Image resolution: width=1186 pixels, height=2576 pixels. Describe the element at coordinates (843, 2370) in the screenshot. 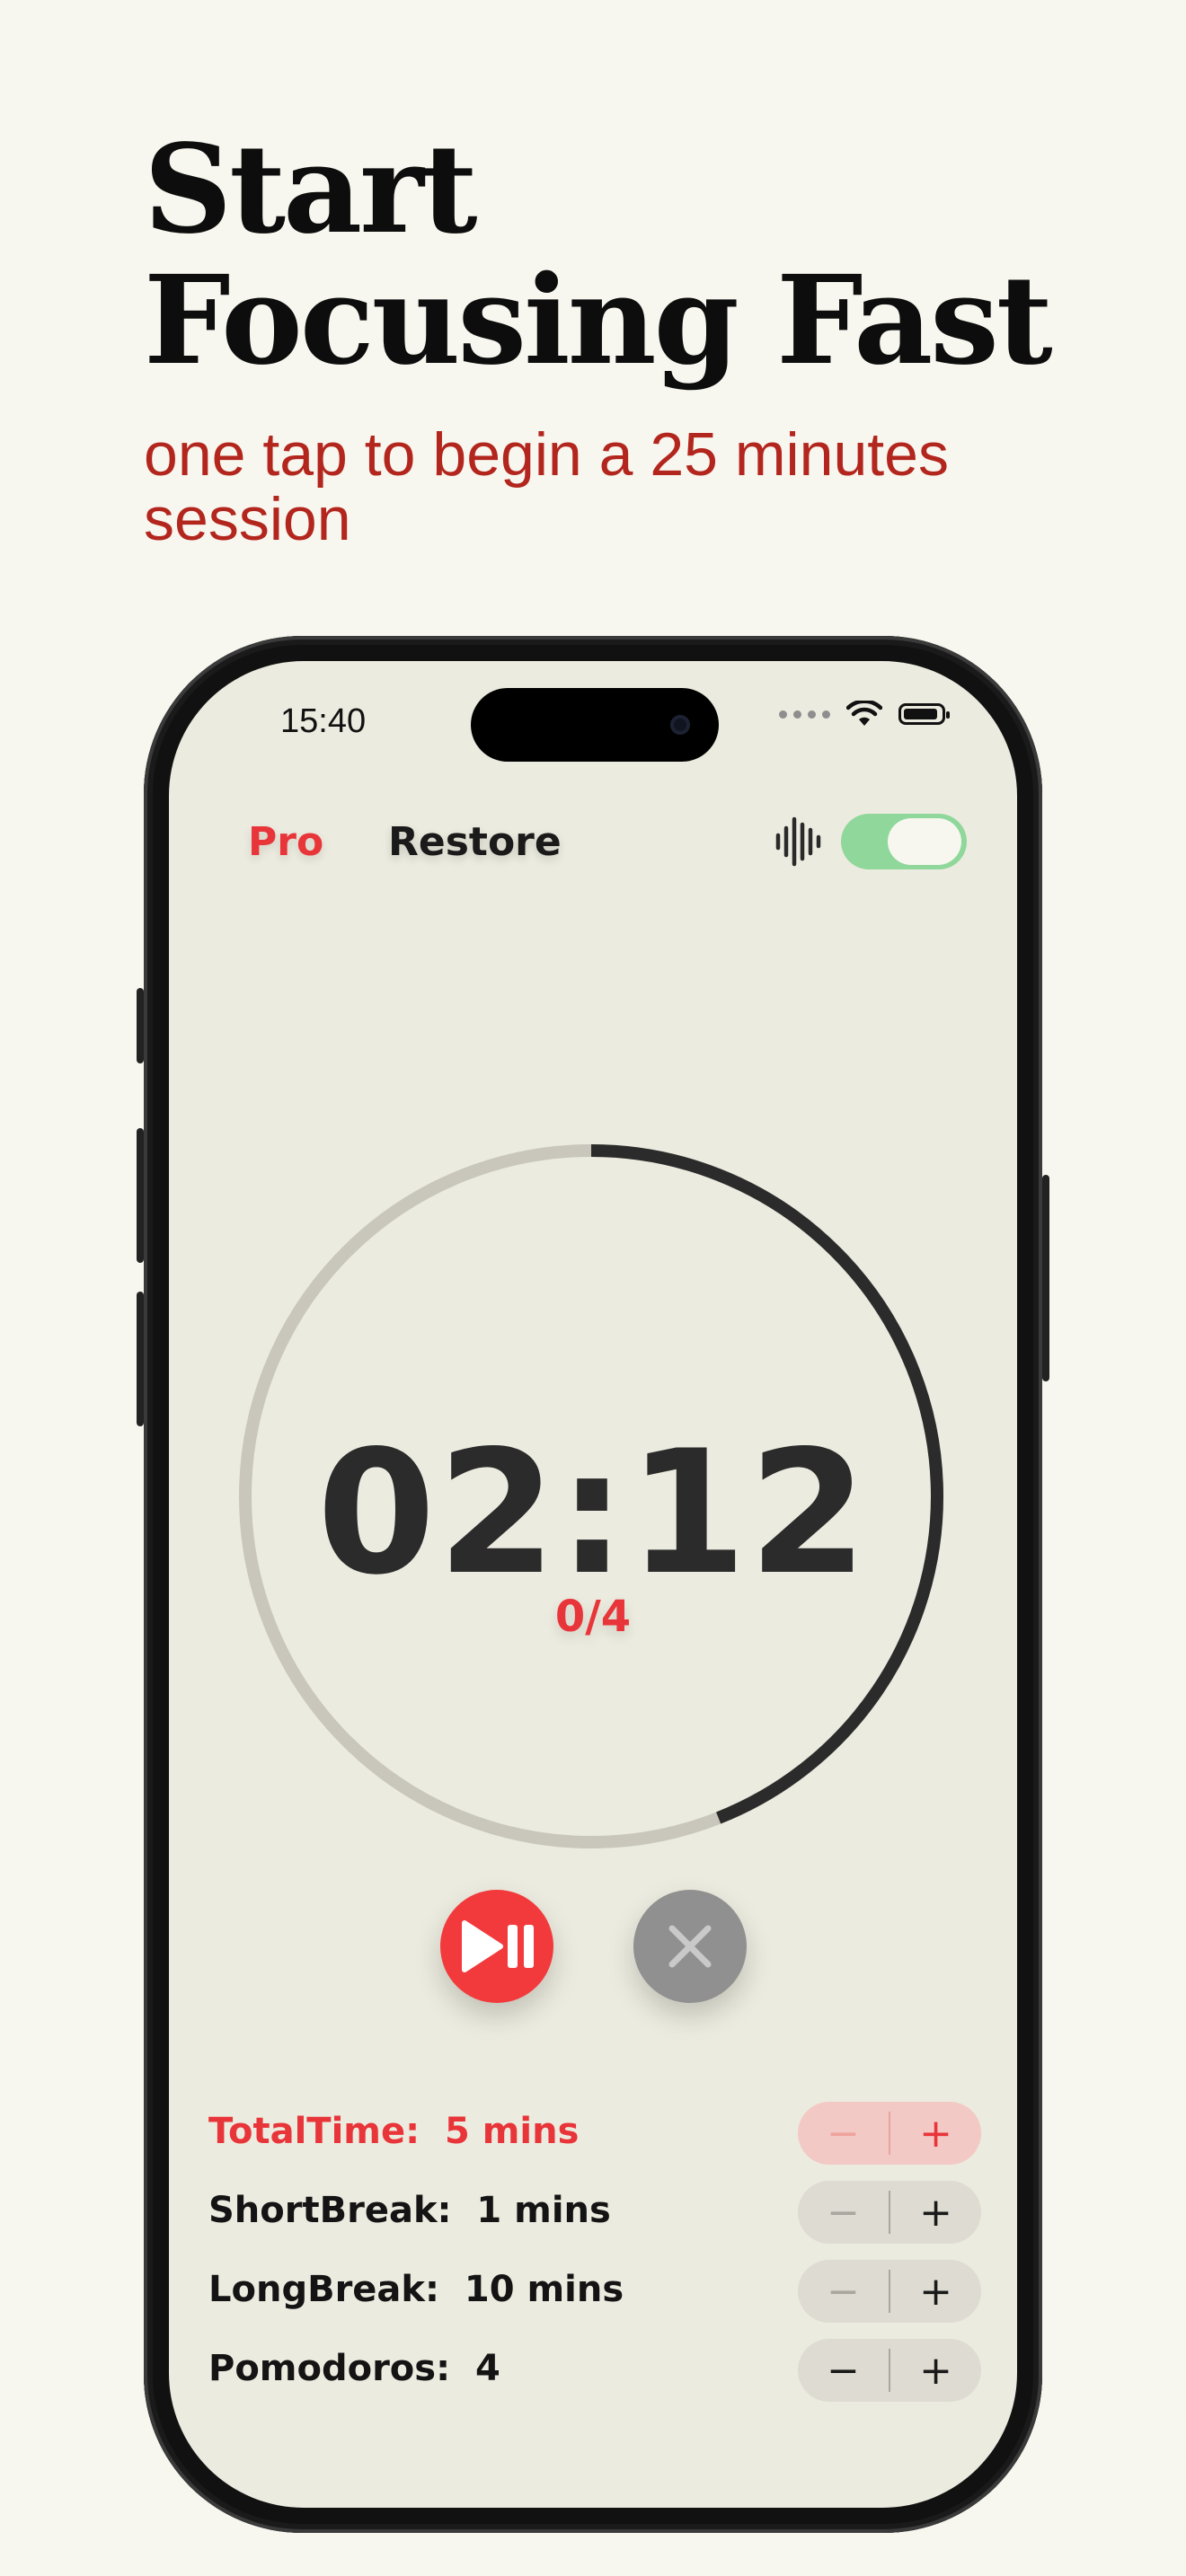

I see `pomodoros-decrement-button: −` at that location.